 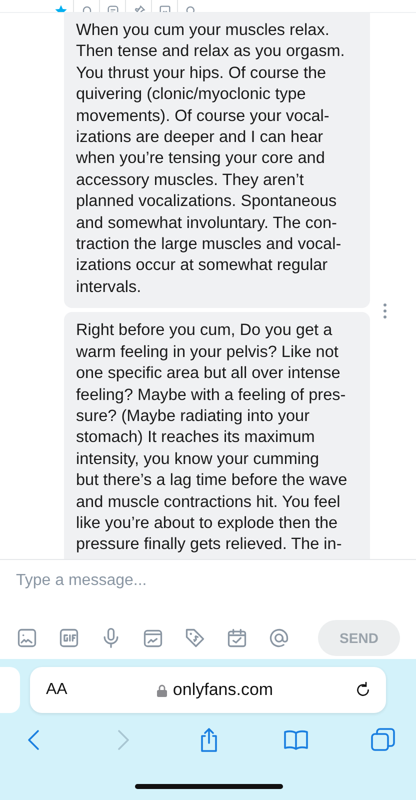 What do you see at coordinates (237, 638) in the screenshot?
I see `calendar-icon` at bounding box center [237, 638].